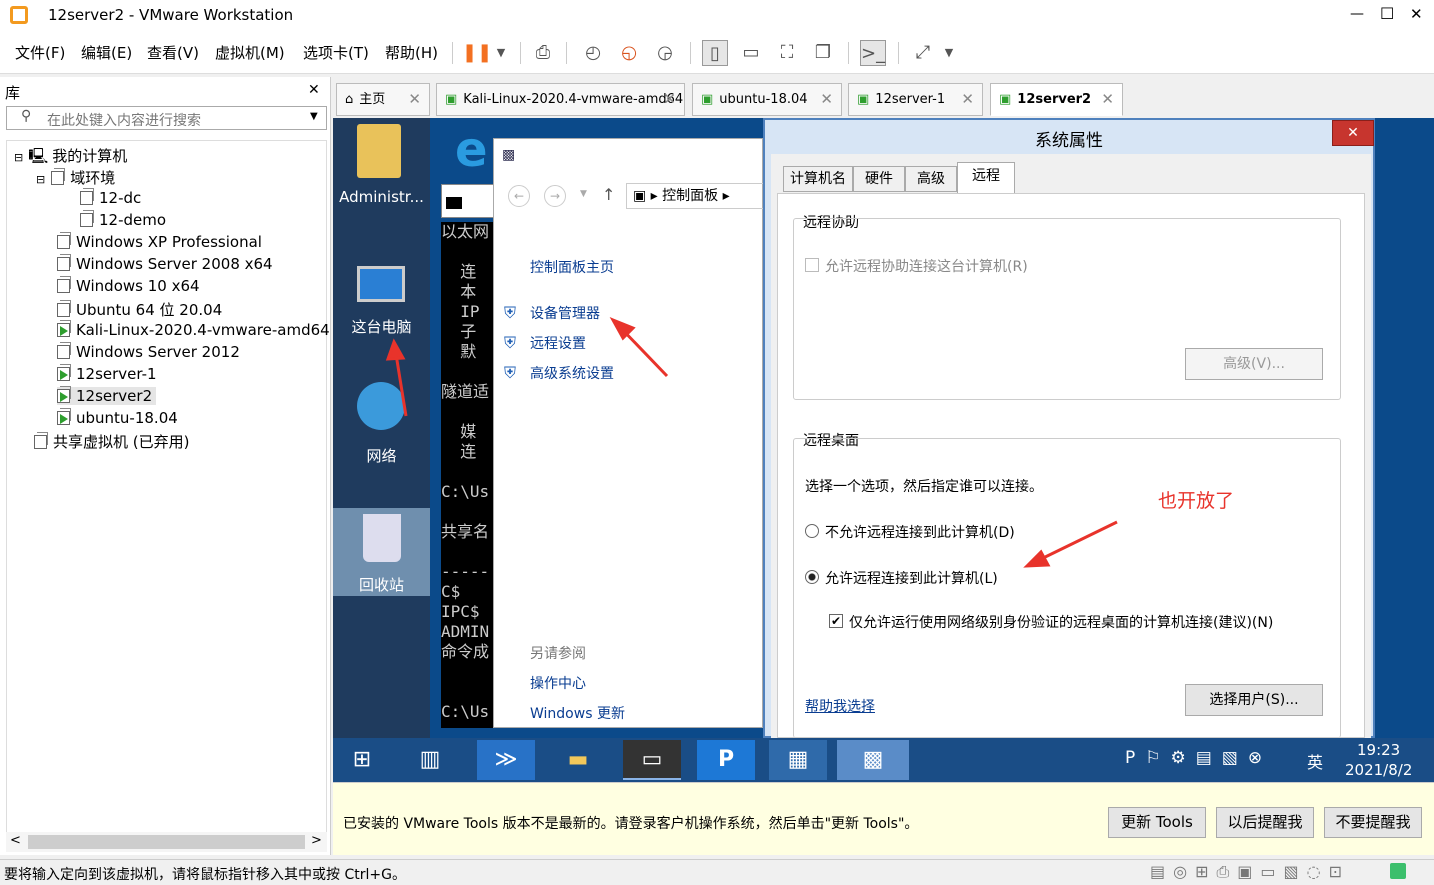 The width and height of the screenshot is (1434, 885). Describe the element at coordinates (362, 760) in the screenshot. I see `windows-start-icon: ⊞` at that location.